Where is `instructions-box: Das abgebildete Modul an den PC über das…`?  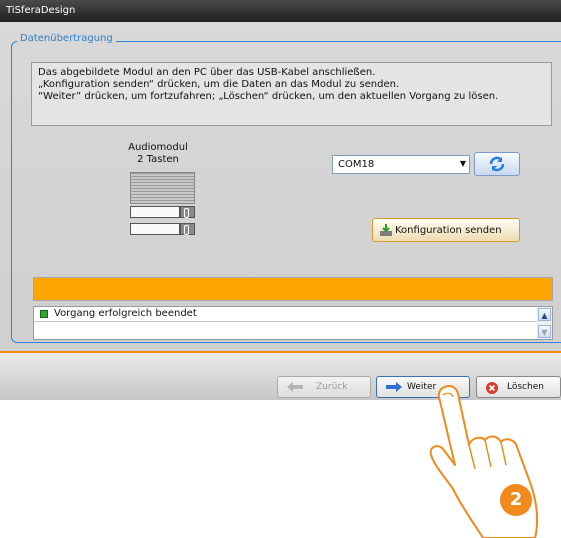
instructions-box: Das abgebildete Modul an den PC über das… is located at coordinates (291, 94).